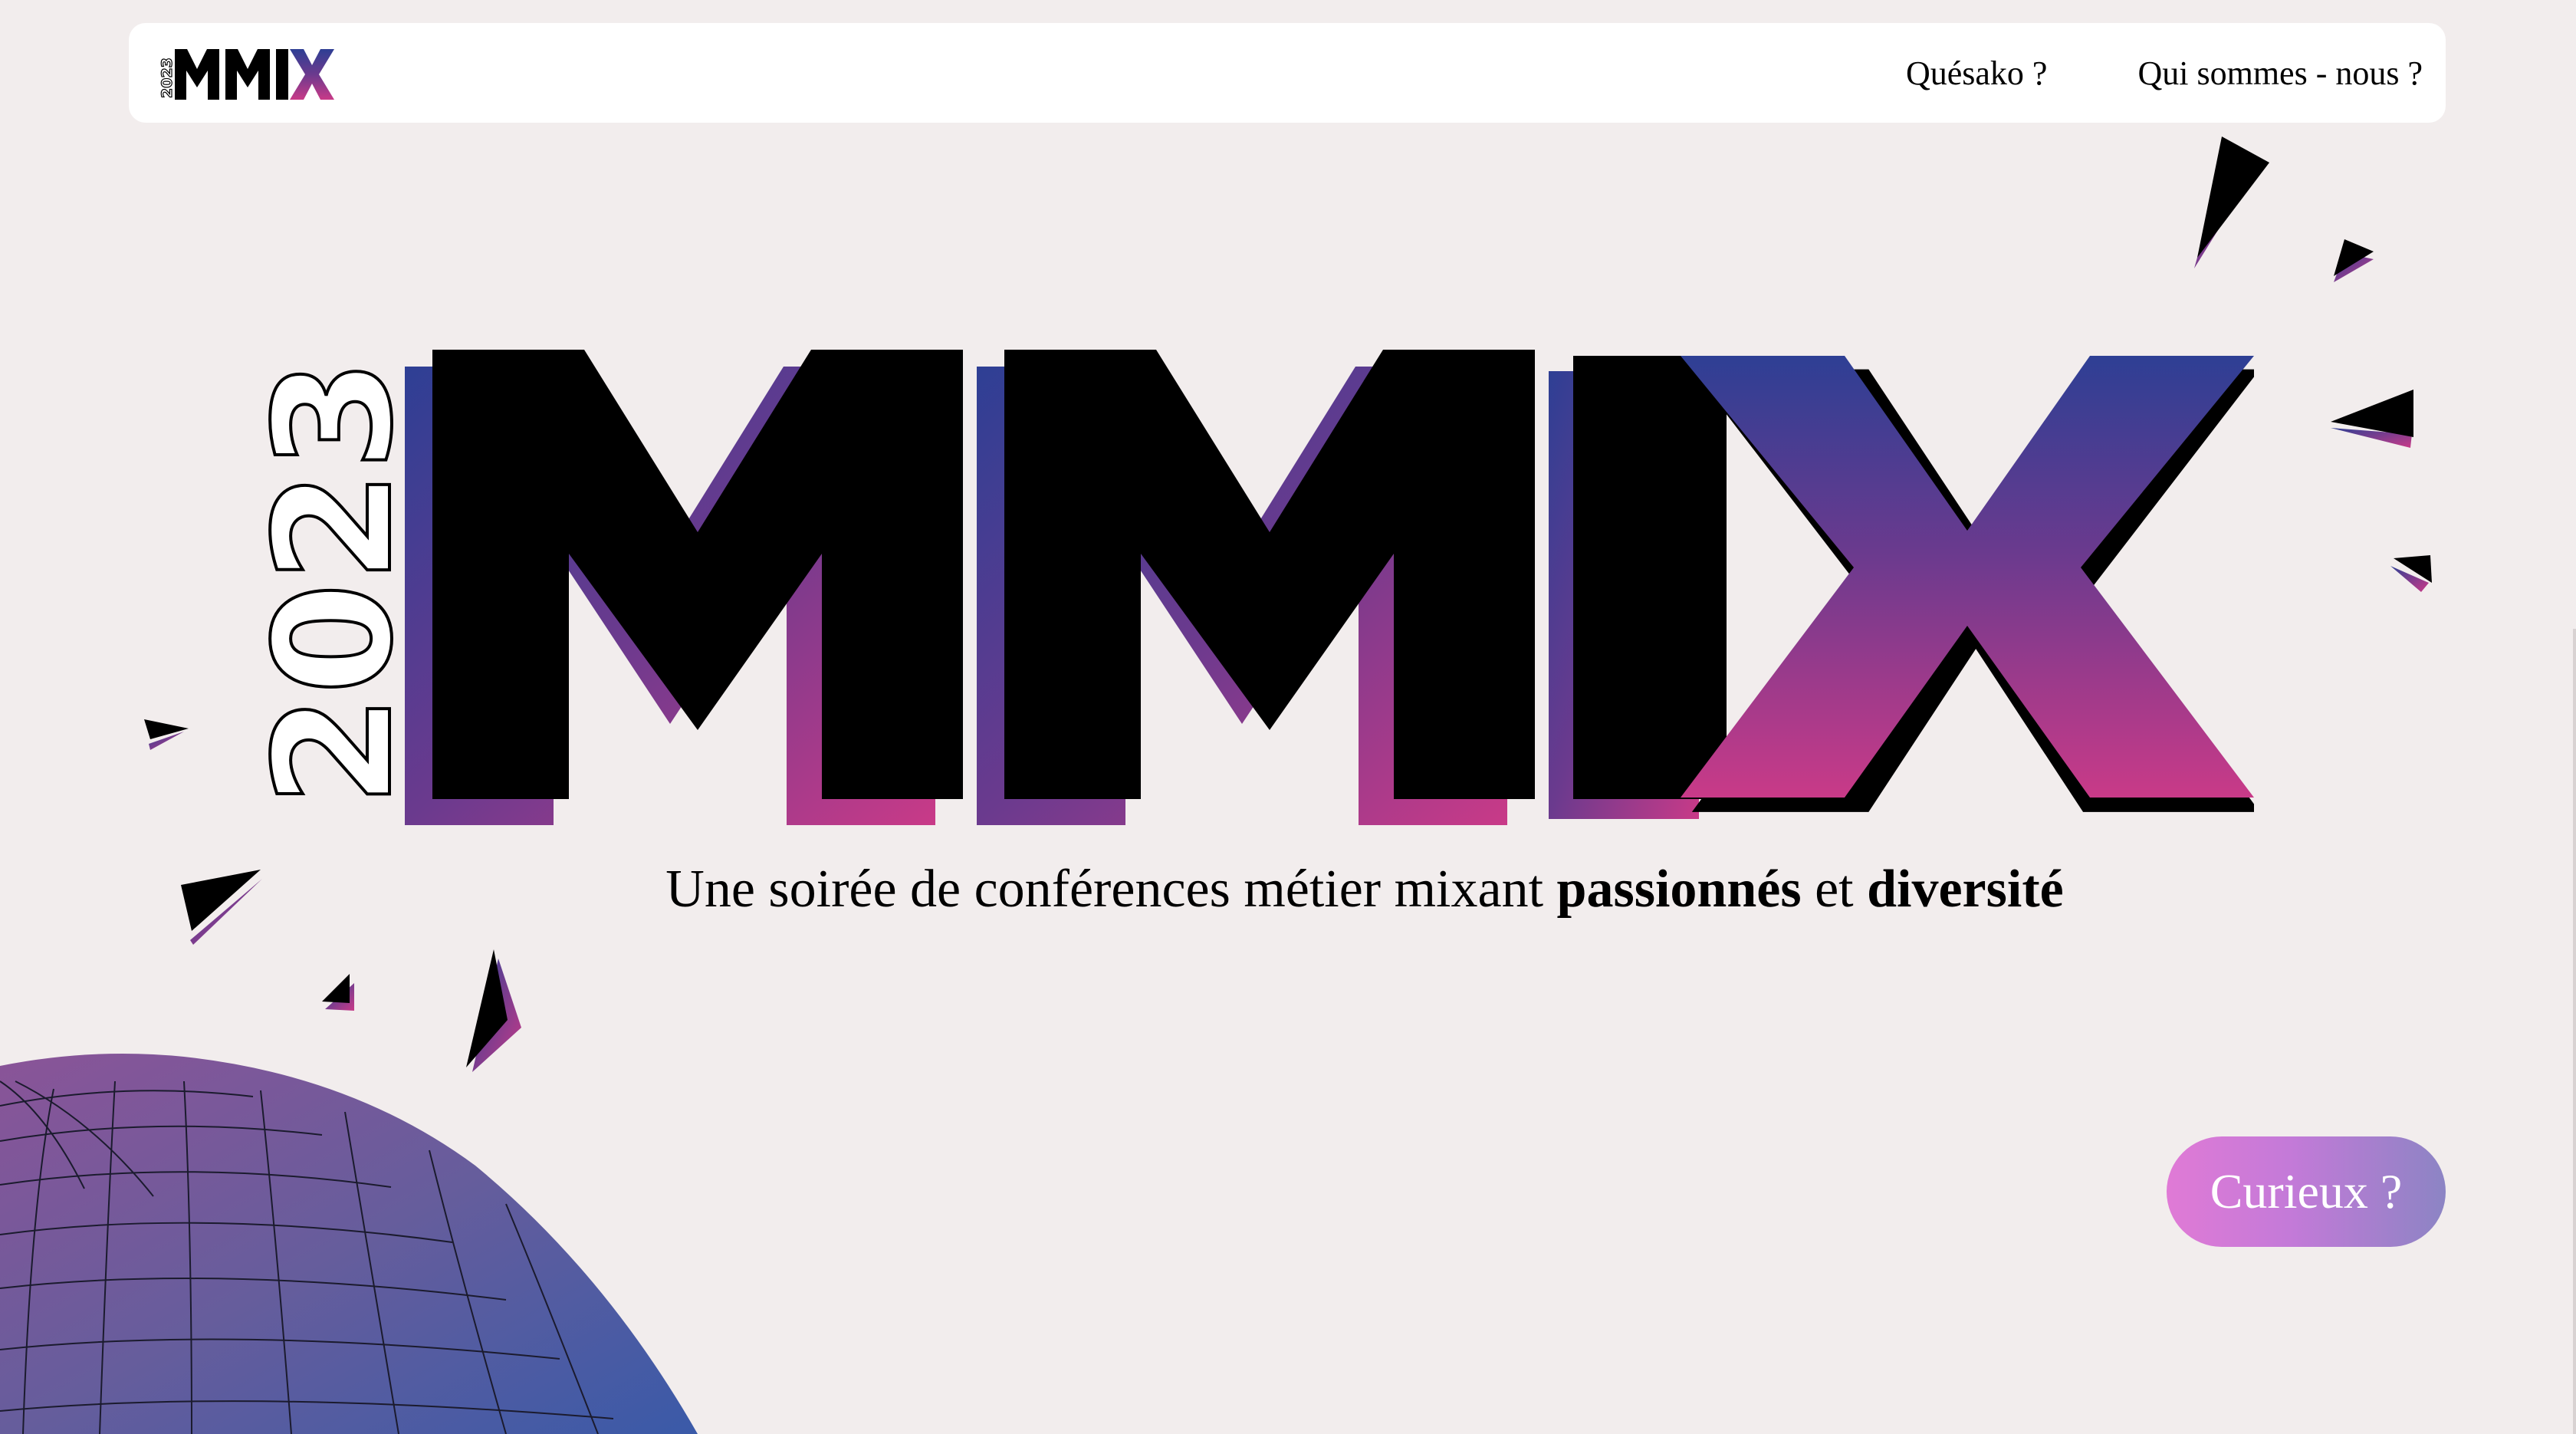 The height and width of the screenshot is (1434, 2576). Describe the element at coordinates (255, 74) in the screenshot. I see `nav-logo-letters` at that location.